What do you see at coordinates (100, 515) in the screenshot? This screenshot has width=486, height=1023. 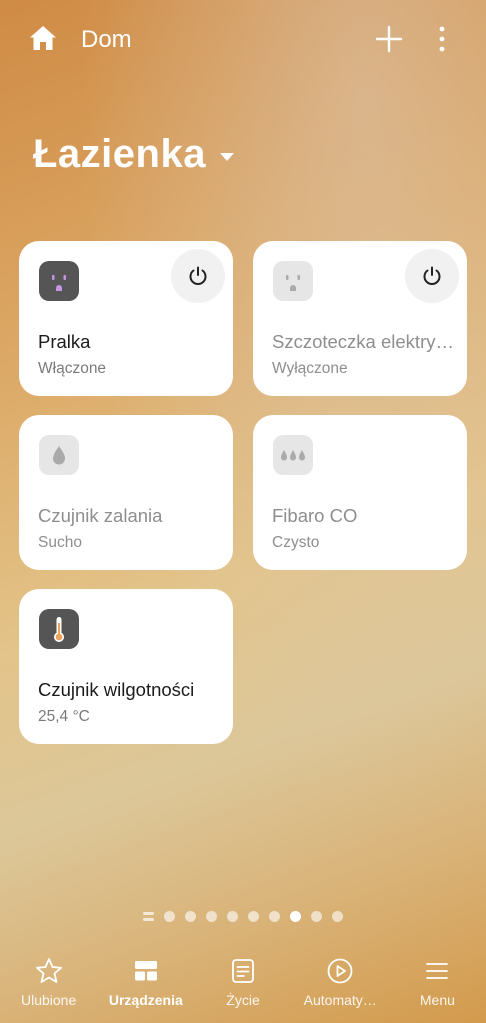 I see `device-name: Czujnik zalania` at bounding box center [100, 515].